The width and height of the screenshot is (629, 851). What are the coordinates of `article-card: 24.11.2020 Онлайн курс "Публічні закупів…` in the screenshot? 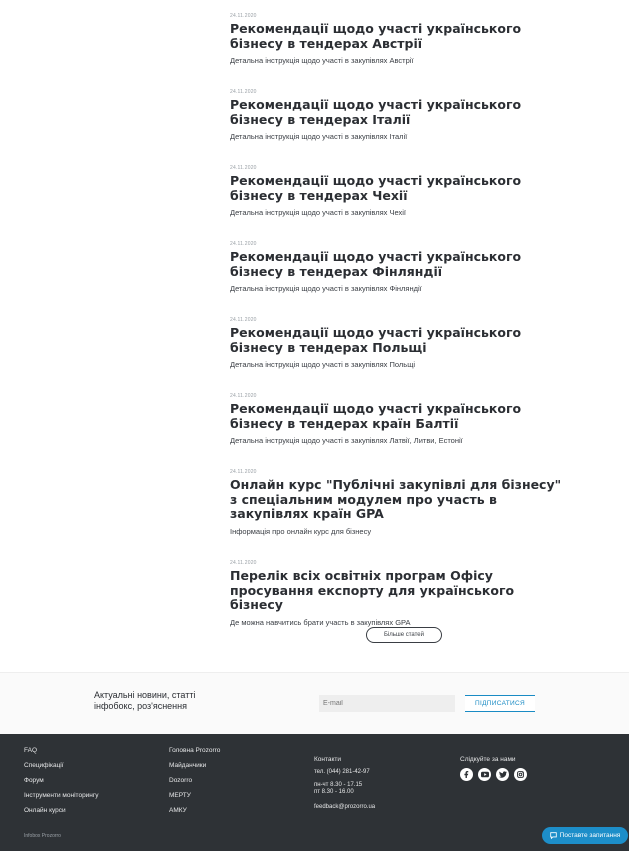 It's located at (400, 502).